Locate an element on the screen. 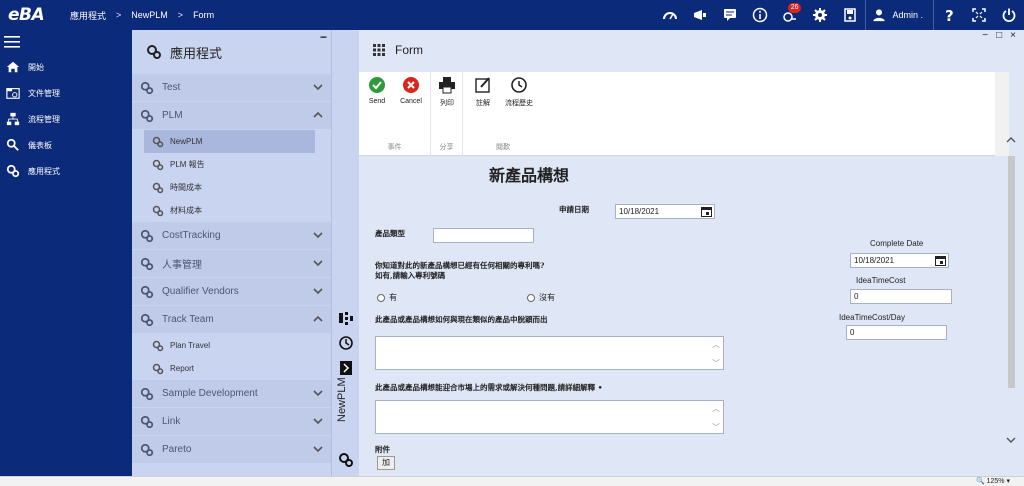  zoom-value: 125% is located at coordinates (995, 481).